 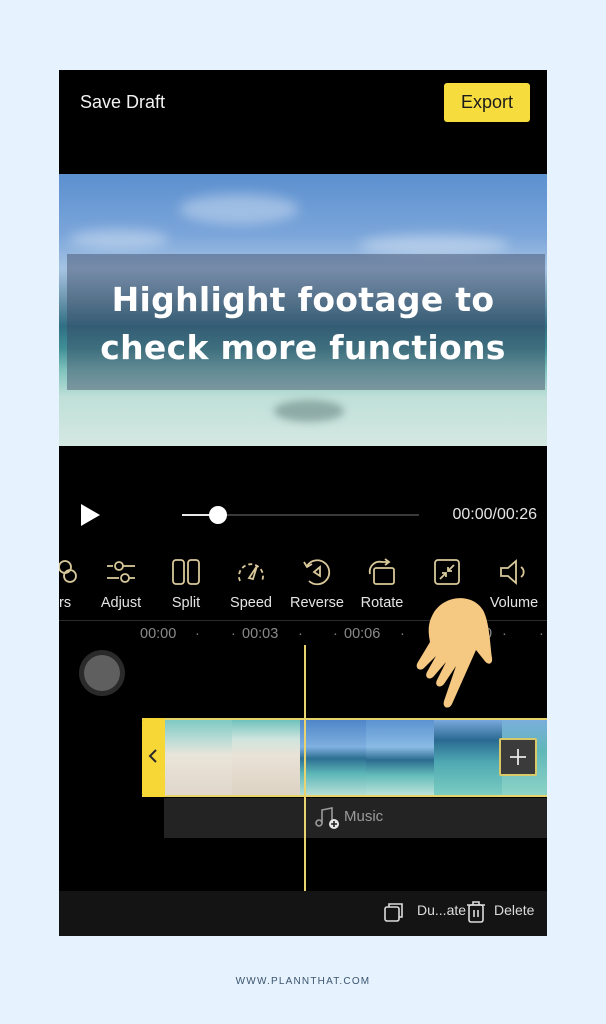 I want to click on video-clip-track, so click(x=344, y=757).